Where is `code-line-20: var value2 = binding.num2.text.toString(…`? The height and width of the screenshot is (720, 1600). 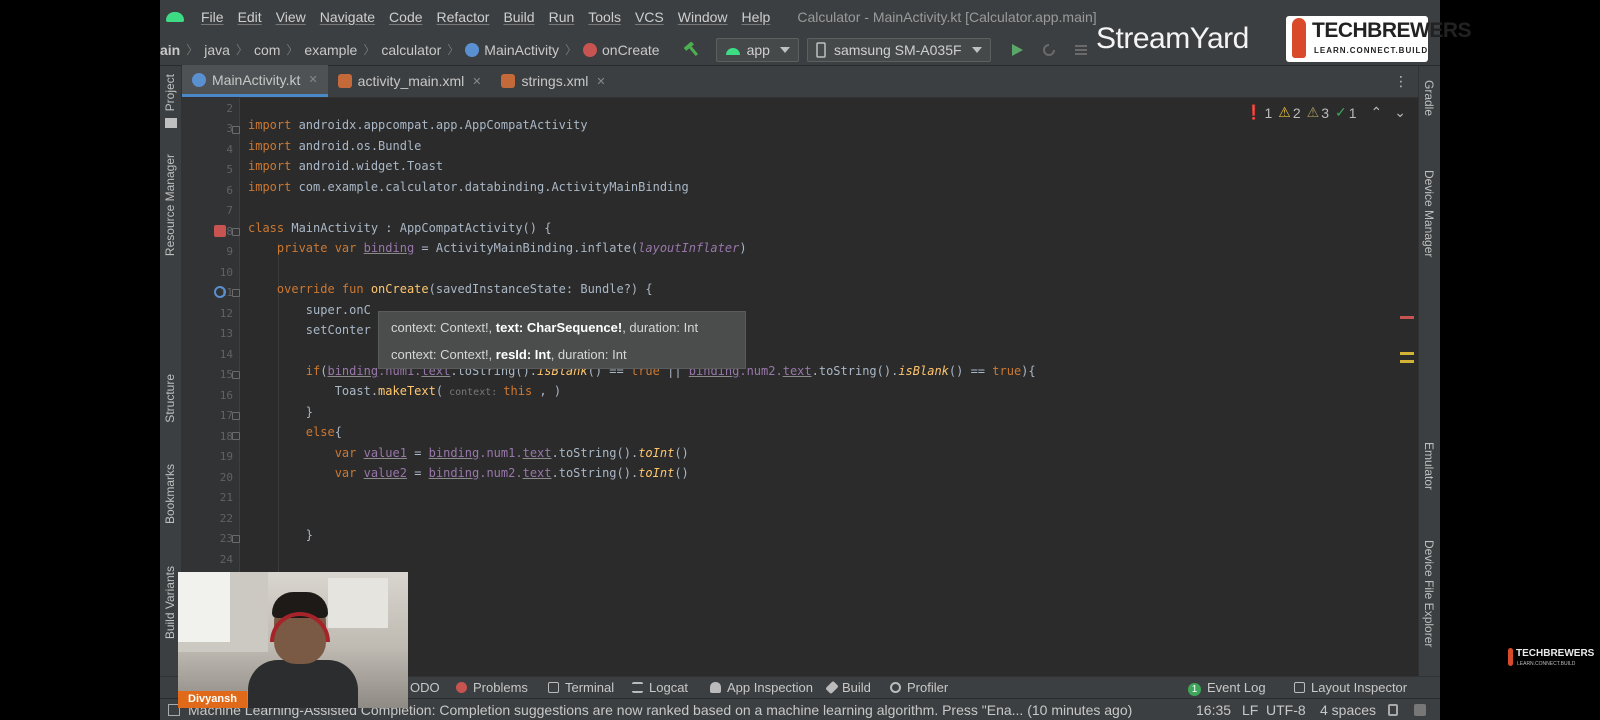
code-line-20: var value2 = binding.num2.text.toString(… is located at coordinates (468, 473).